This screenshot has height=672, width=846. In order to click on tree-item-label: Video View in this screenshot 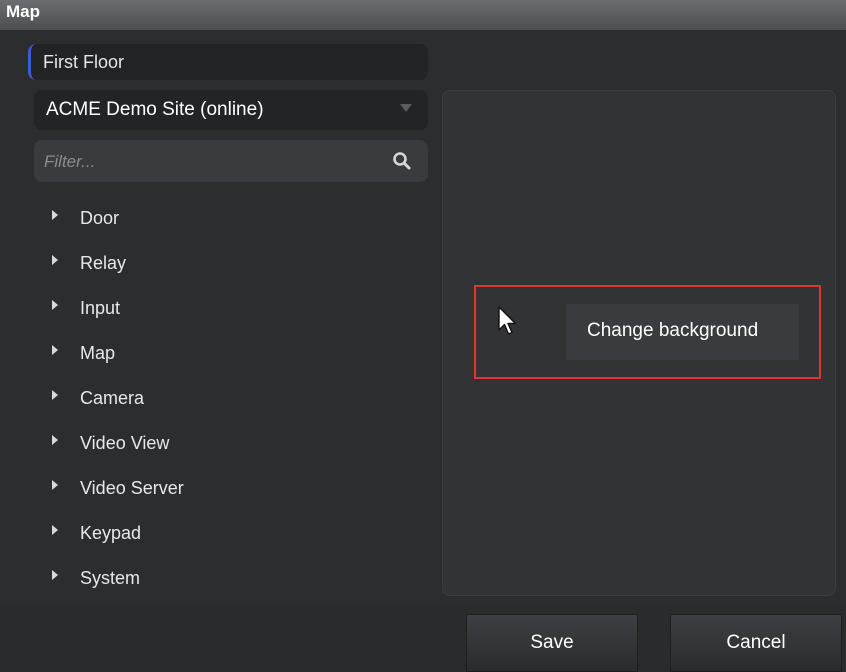, I will do `click(125, 443)`.